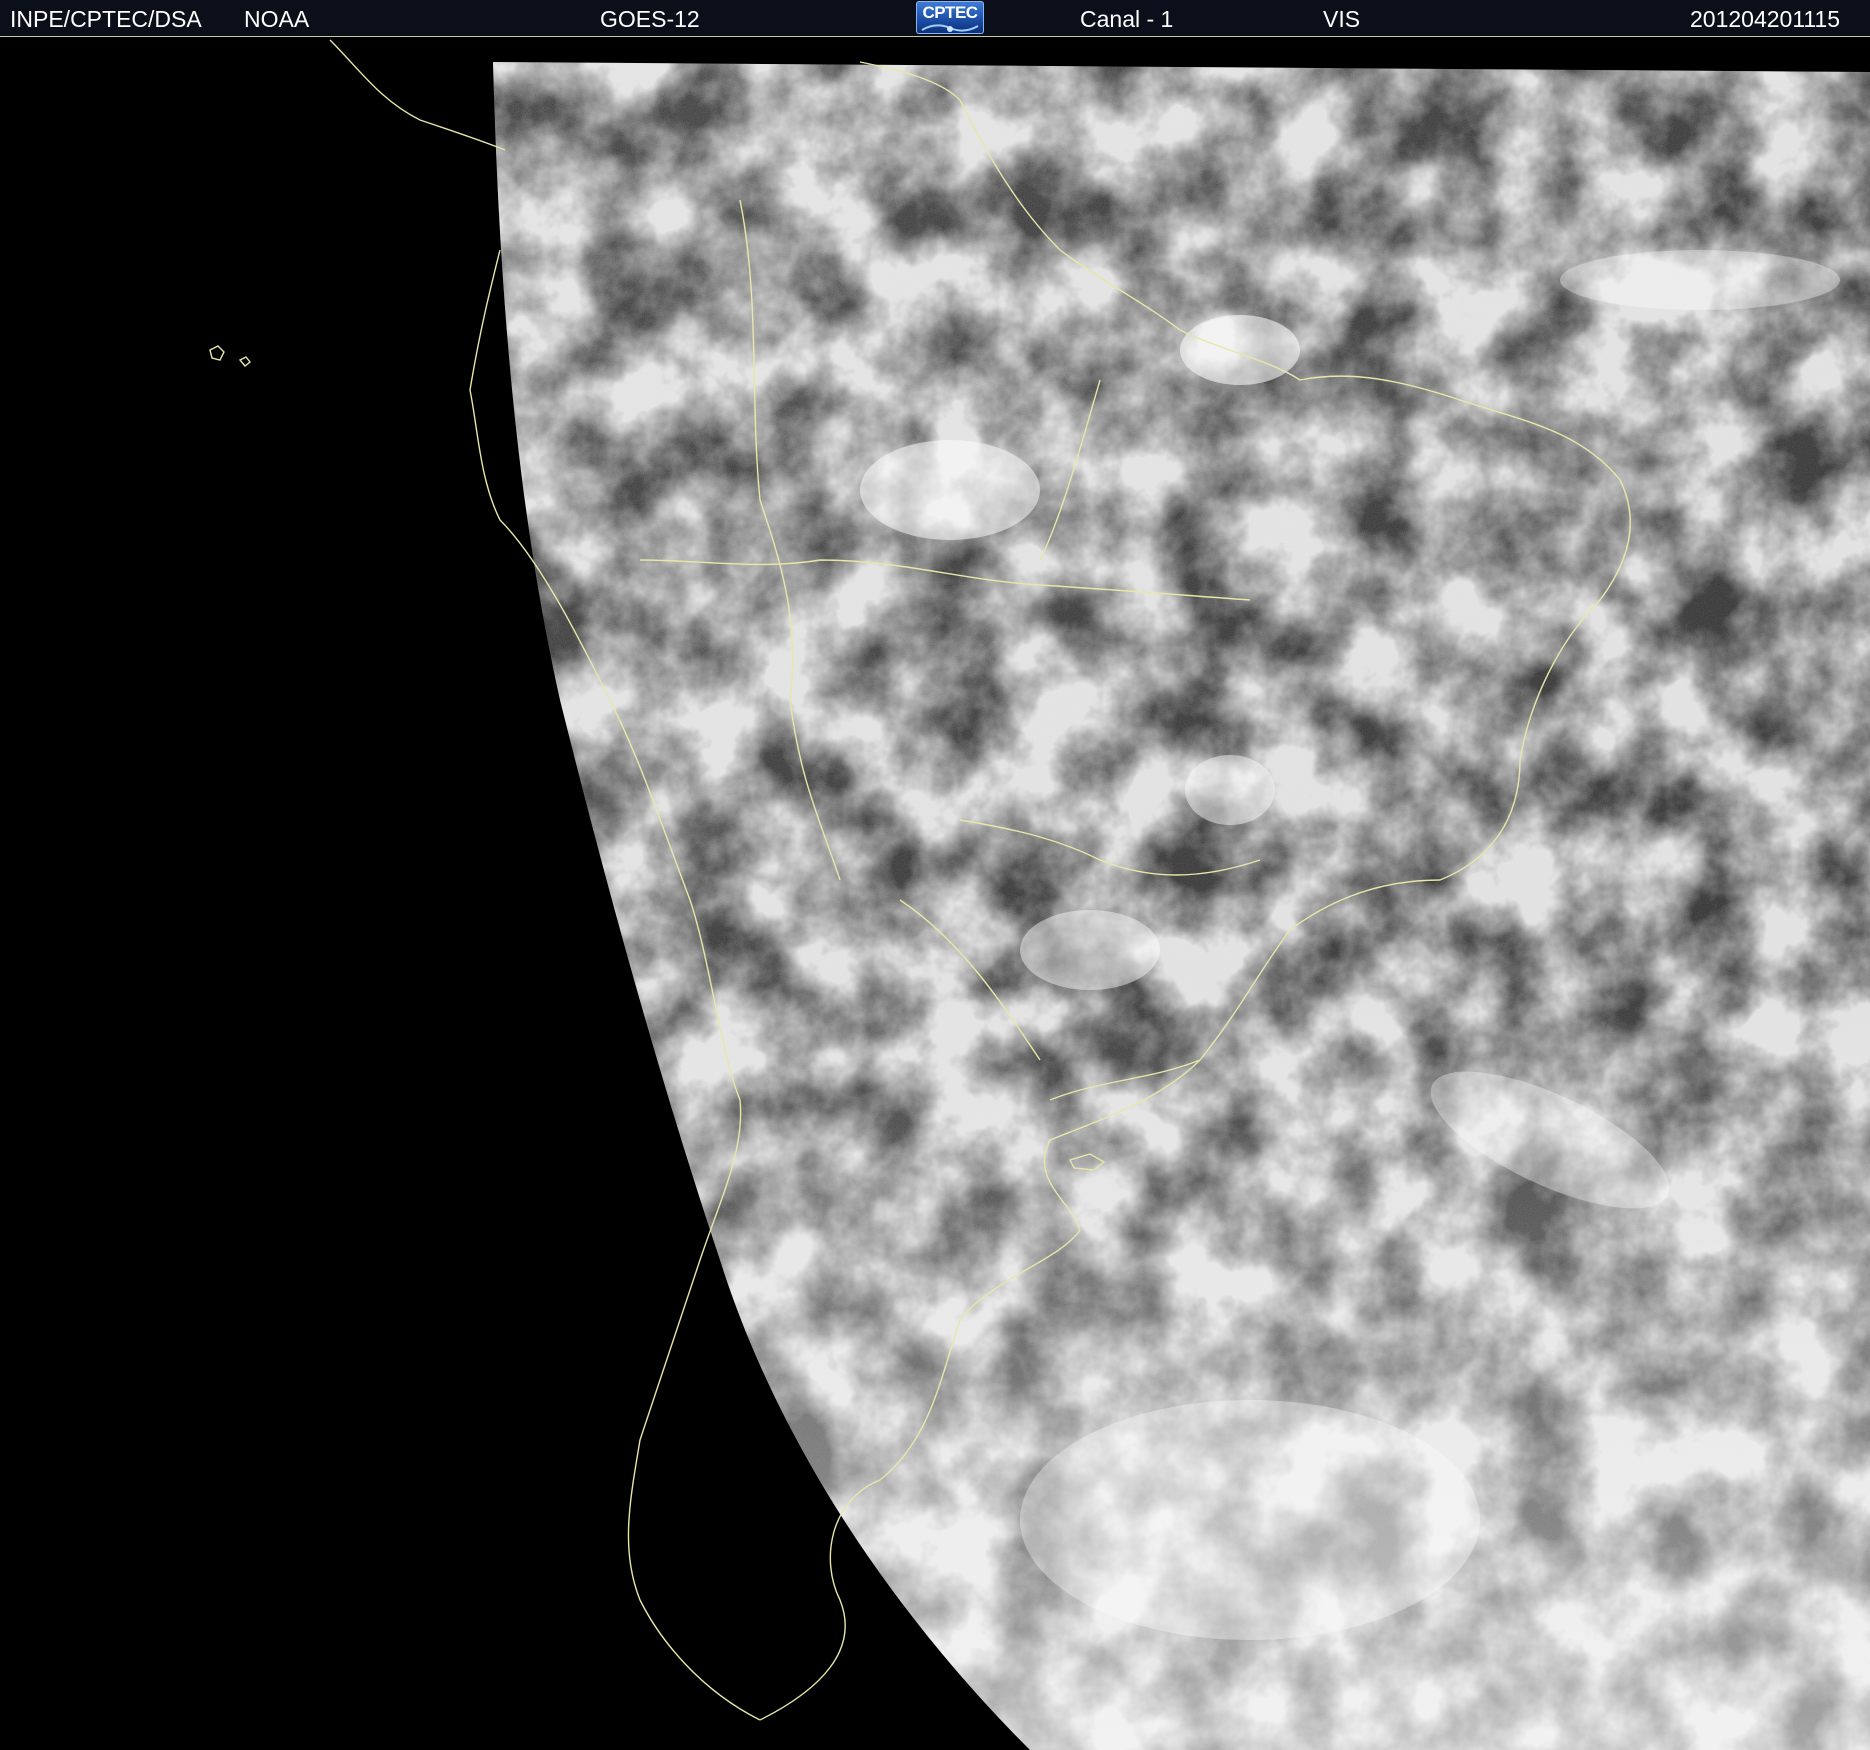 Image resolution: width=1870 pixels, height=1750 pixels. What do you see at coordinates (1127, 19) in the screenshot?
I see `channel-label: Canal - 1` at bounding box center [1127, 19].